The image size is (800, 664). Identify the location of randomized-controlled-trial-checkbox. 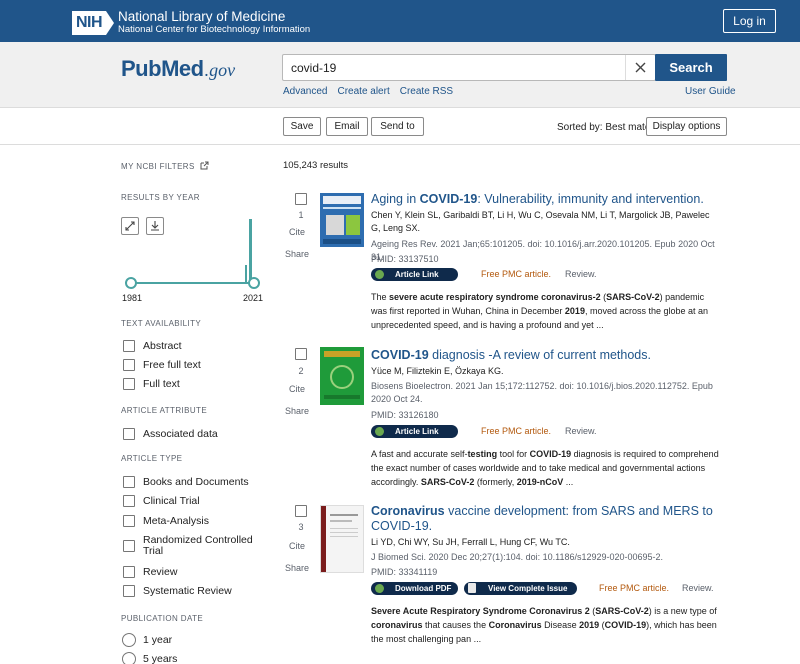
(129, 546).